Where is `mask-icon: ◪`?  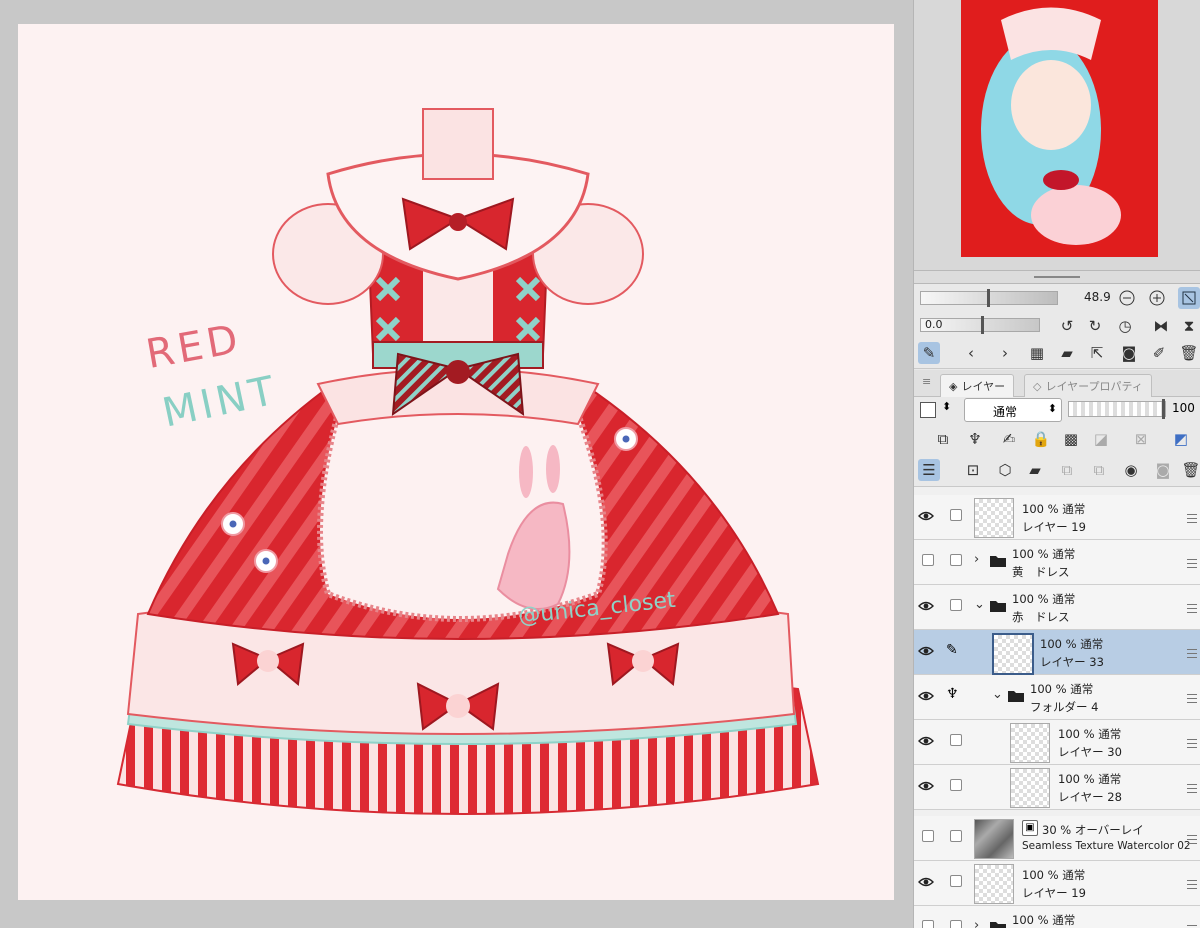 mask-icon: ◪ is located at coordinates (1101, 439).